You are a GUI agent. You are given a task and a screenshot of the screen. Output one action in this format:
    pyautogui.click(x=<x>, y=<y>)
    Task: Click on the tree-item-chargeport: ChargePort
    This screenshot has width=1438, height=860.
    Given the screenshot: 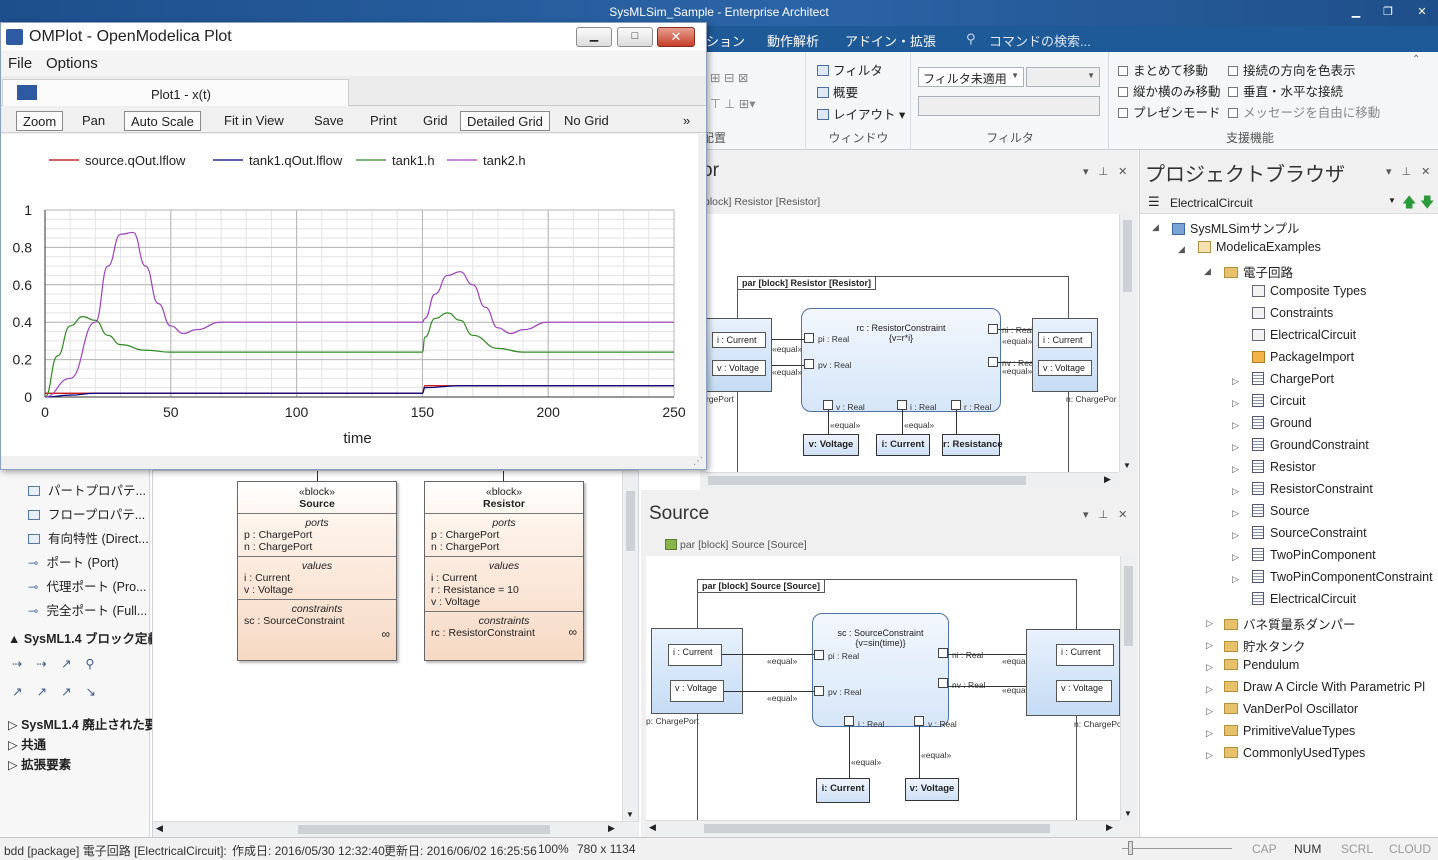 What is the action you would take?
    pyautogui.click(x=1293, y=379)
    